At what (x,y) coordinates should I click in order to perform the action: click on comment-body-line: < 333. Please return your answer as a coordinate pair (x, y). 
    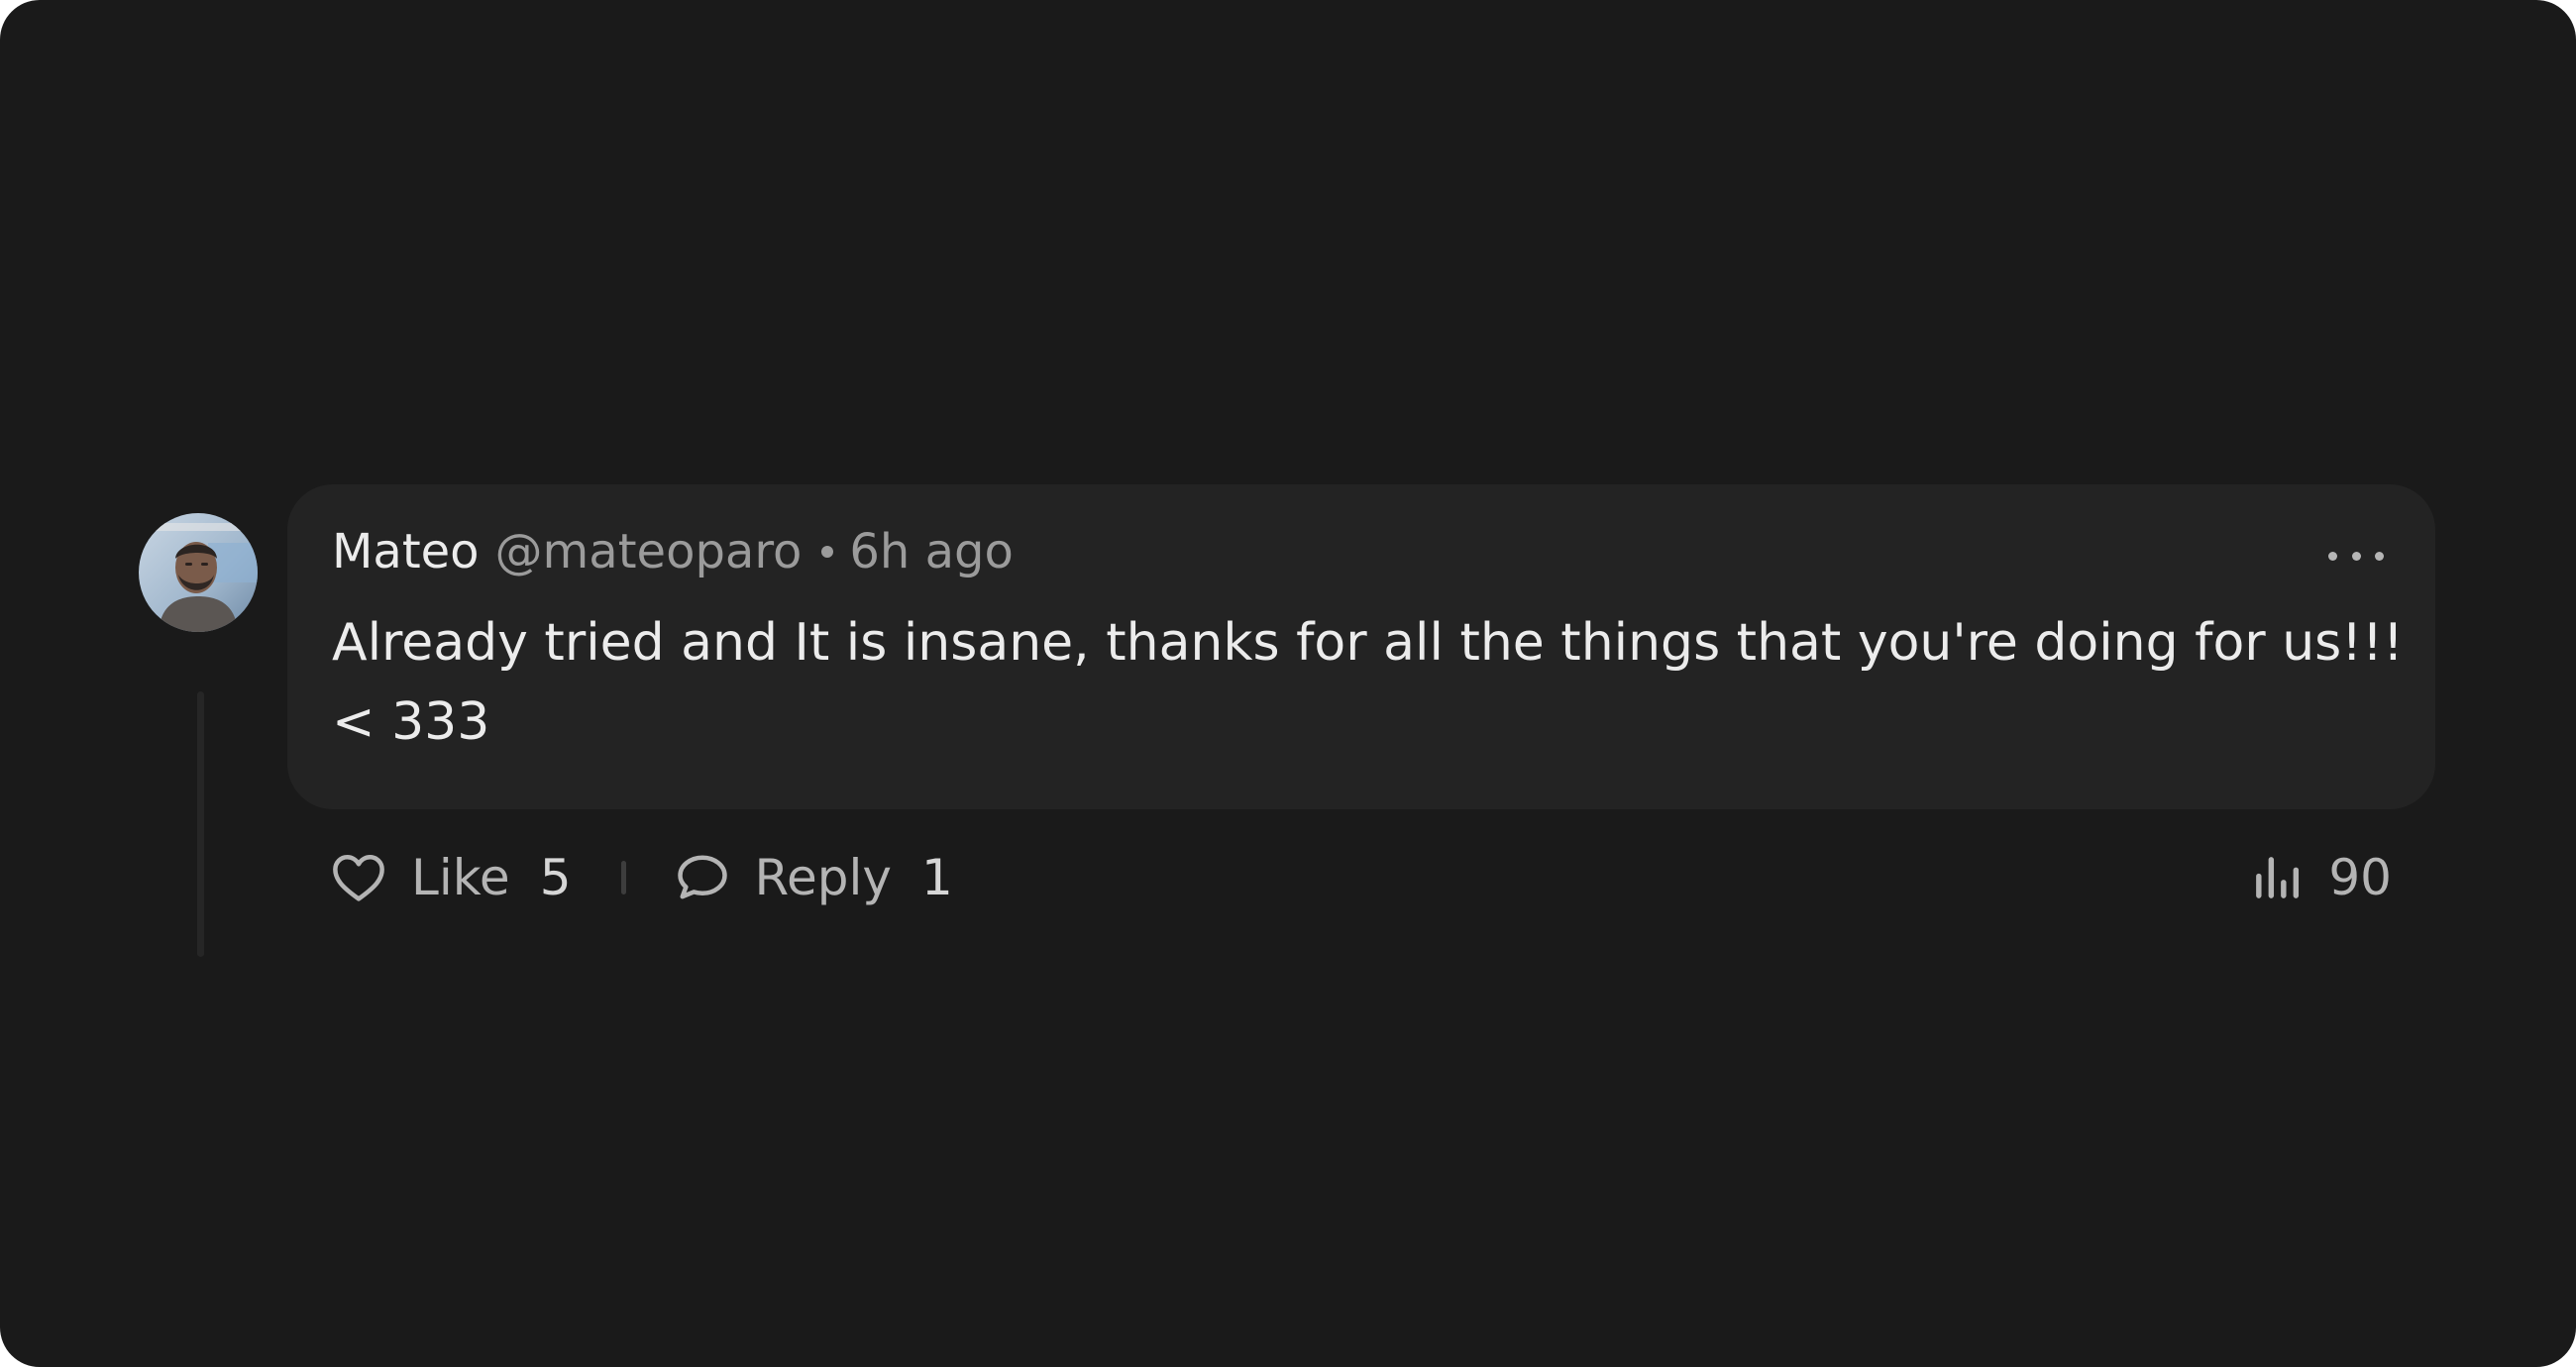
    Looking at the image, I should click on (411, 722).